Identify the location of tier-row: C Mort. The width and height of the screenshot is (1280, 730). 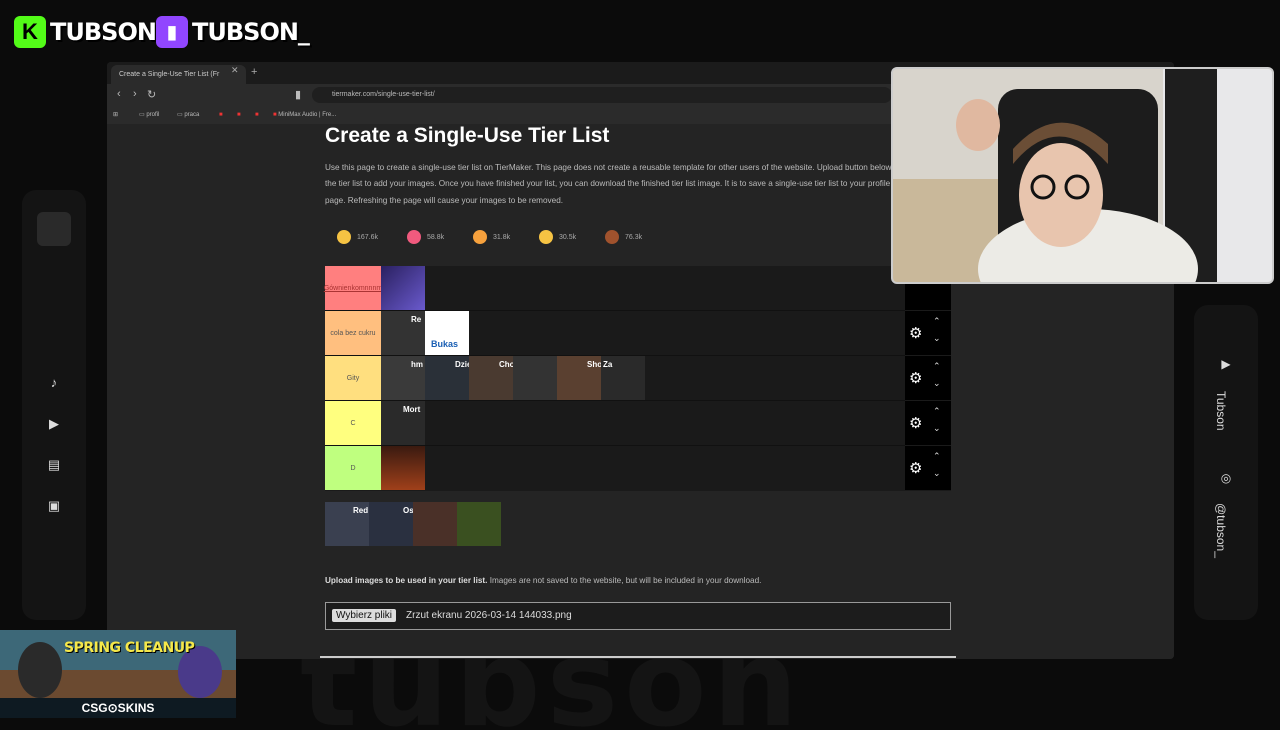
(615, 423).